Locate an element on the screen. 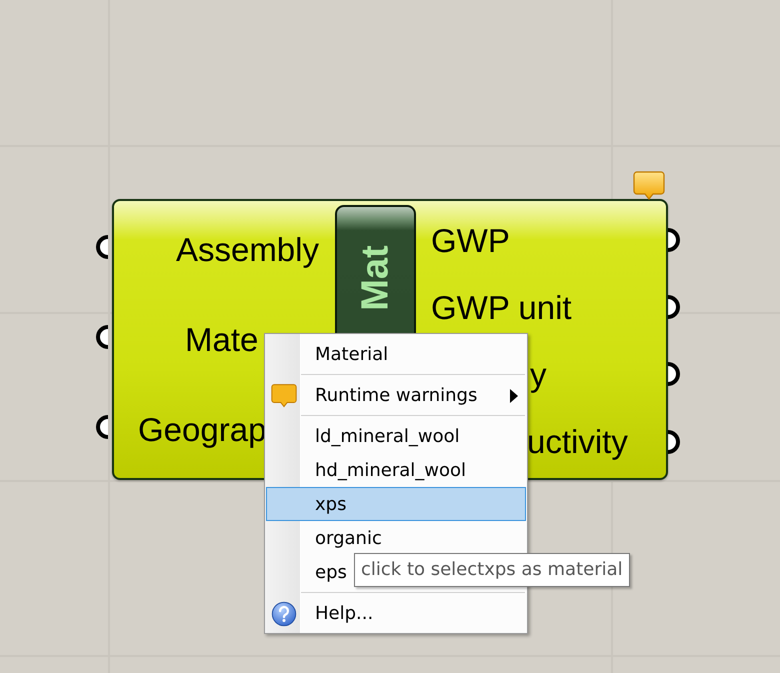 The height and width of the screenshot is (673, 780). output-label: GWP is located at coordinates (471, 241).